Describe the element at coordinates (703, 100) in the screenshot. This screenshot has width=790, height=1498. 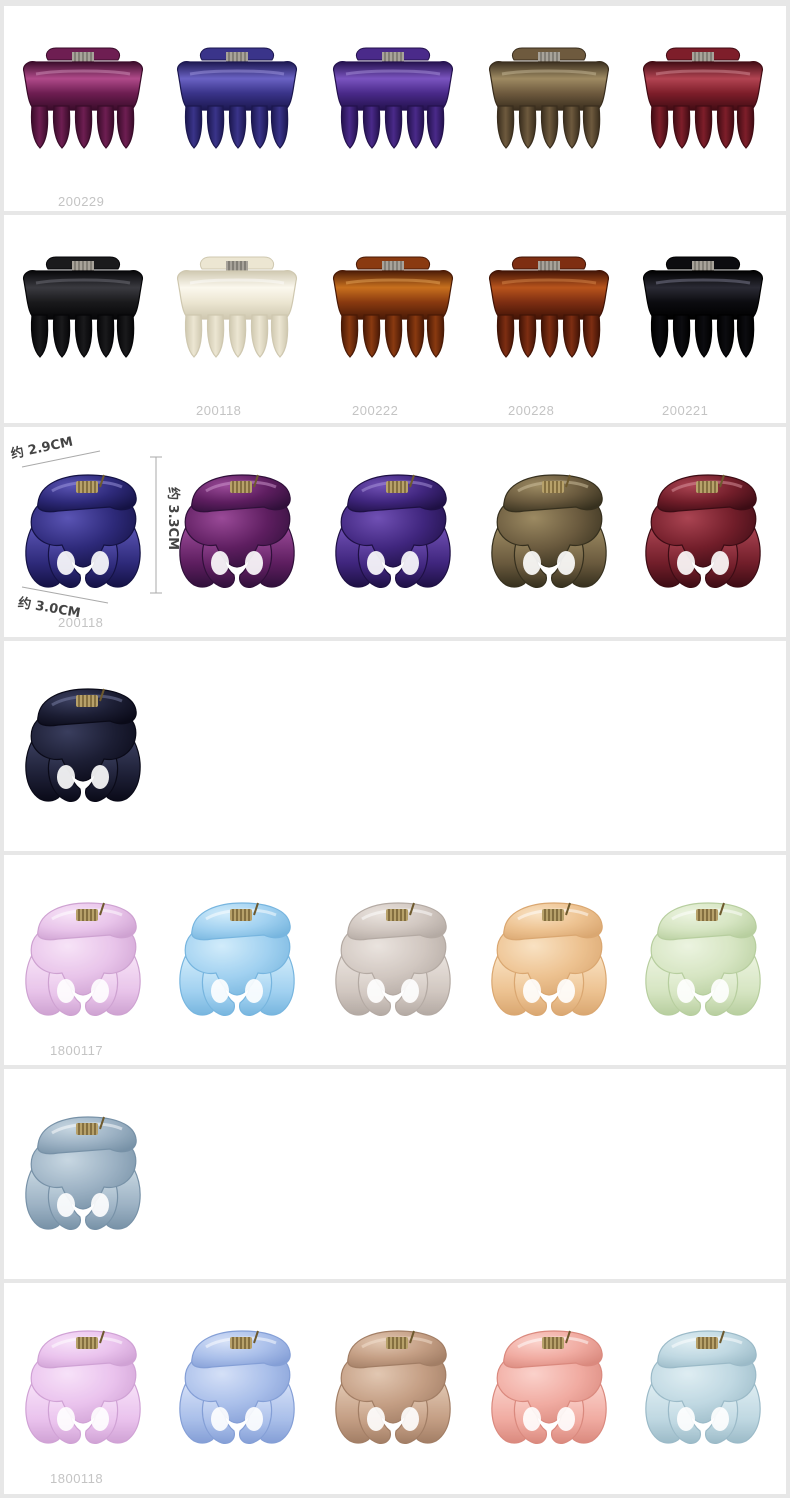
I see `claw-clip-burgundy` at that location.